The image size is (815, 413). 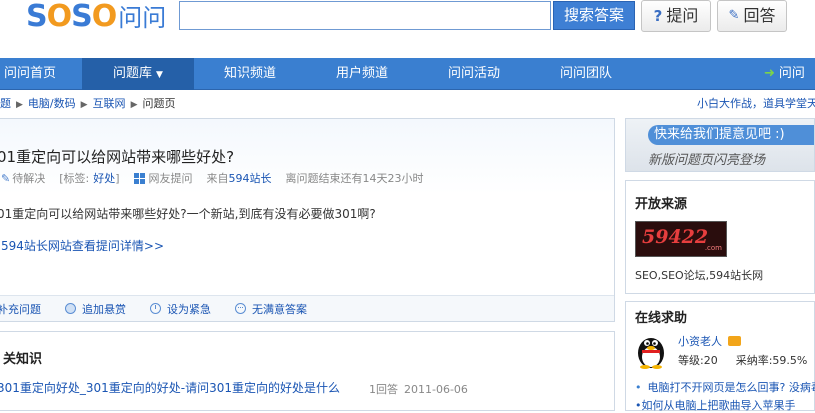 What do you see at coordinates (362, 74) in the screenshot?
I see `nav-user-channel: 用户频道` at bounding box center [362, 74].